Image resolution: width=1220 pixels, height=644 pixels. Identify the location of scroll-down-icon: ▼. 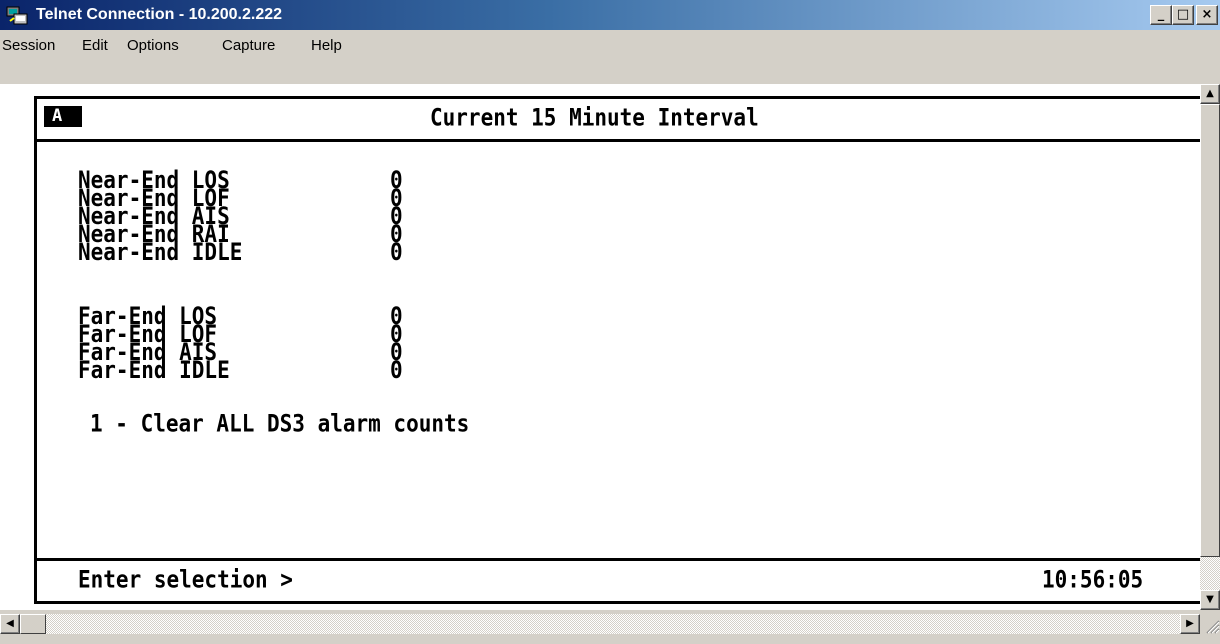
(1210, 600).